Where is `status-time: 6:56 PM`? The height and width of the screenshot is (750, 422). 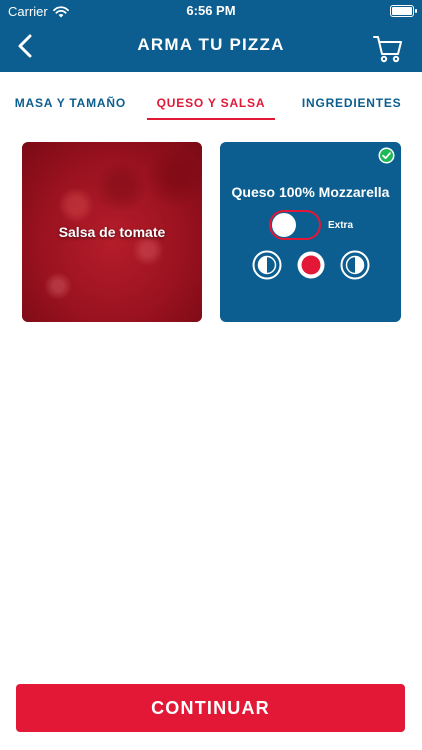 status-time: 6:56 PM is located at coordinates (211, 10).